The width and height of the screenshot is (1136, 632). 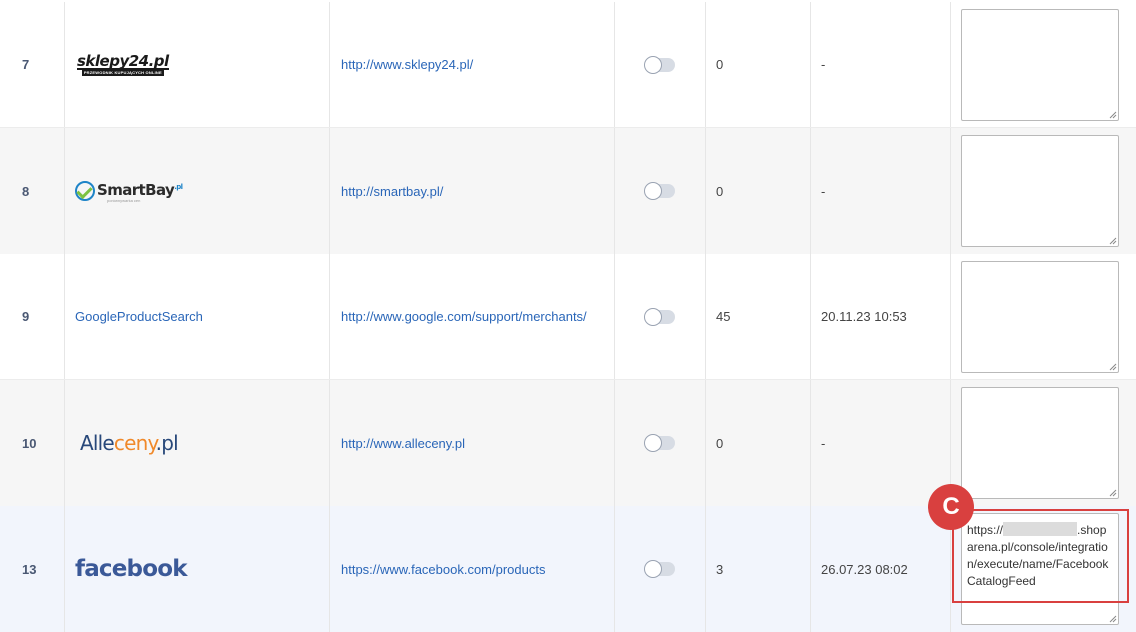 What do you see at coordinates (32, 64) in the screenshot?
I see `row-id: 7` at bounding box center [32, 64].